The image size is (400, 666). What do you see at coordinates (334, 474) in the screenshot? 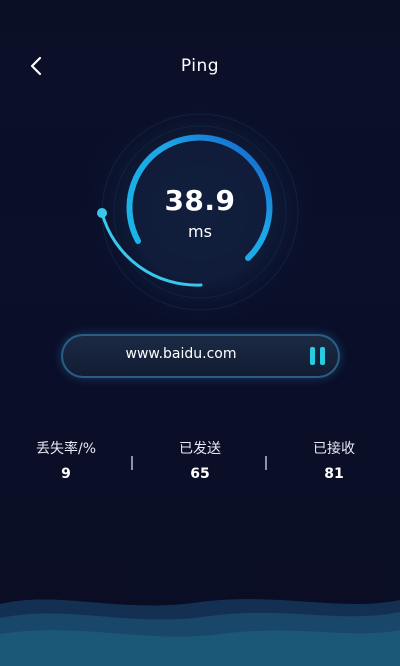
I see `stat-value: 81` at bounding box center [334, 474].